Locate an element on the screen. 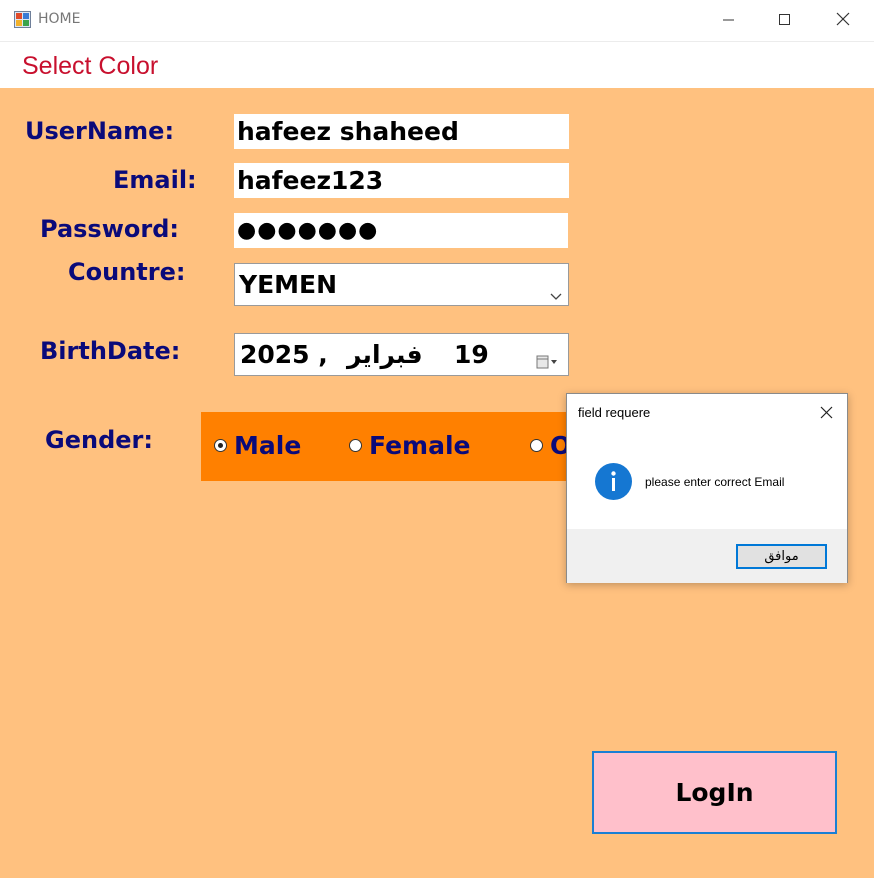 This screenshot has height=878, width=880. country-select: YEMEN is located at coordinates (401, 284).